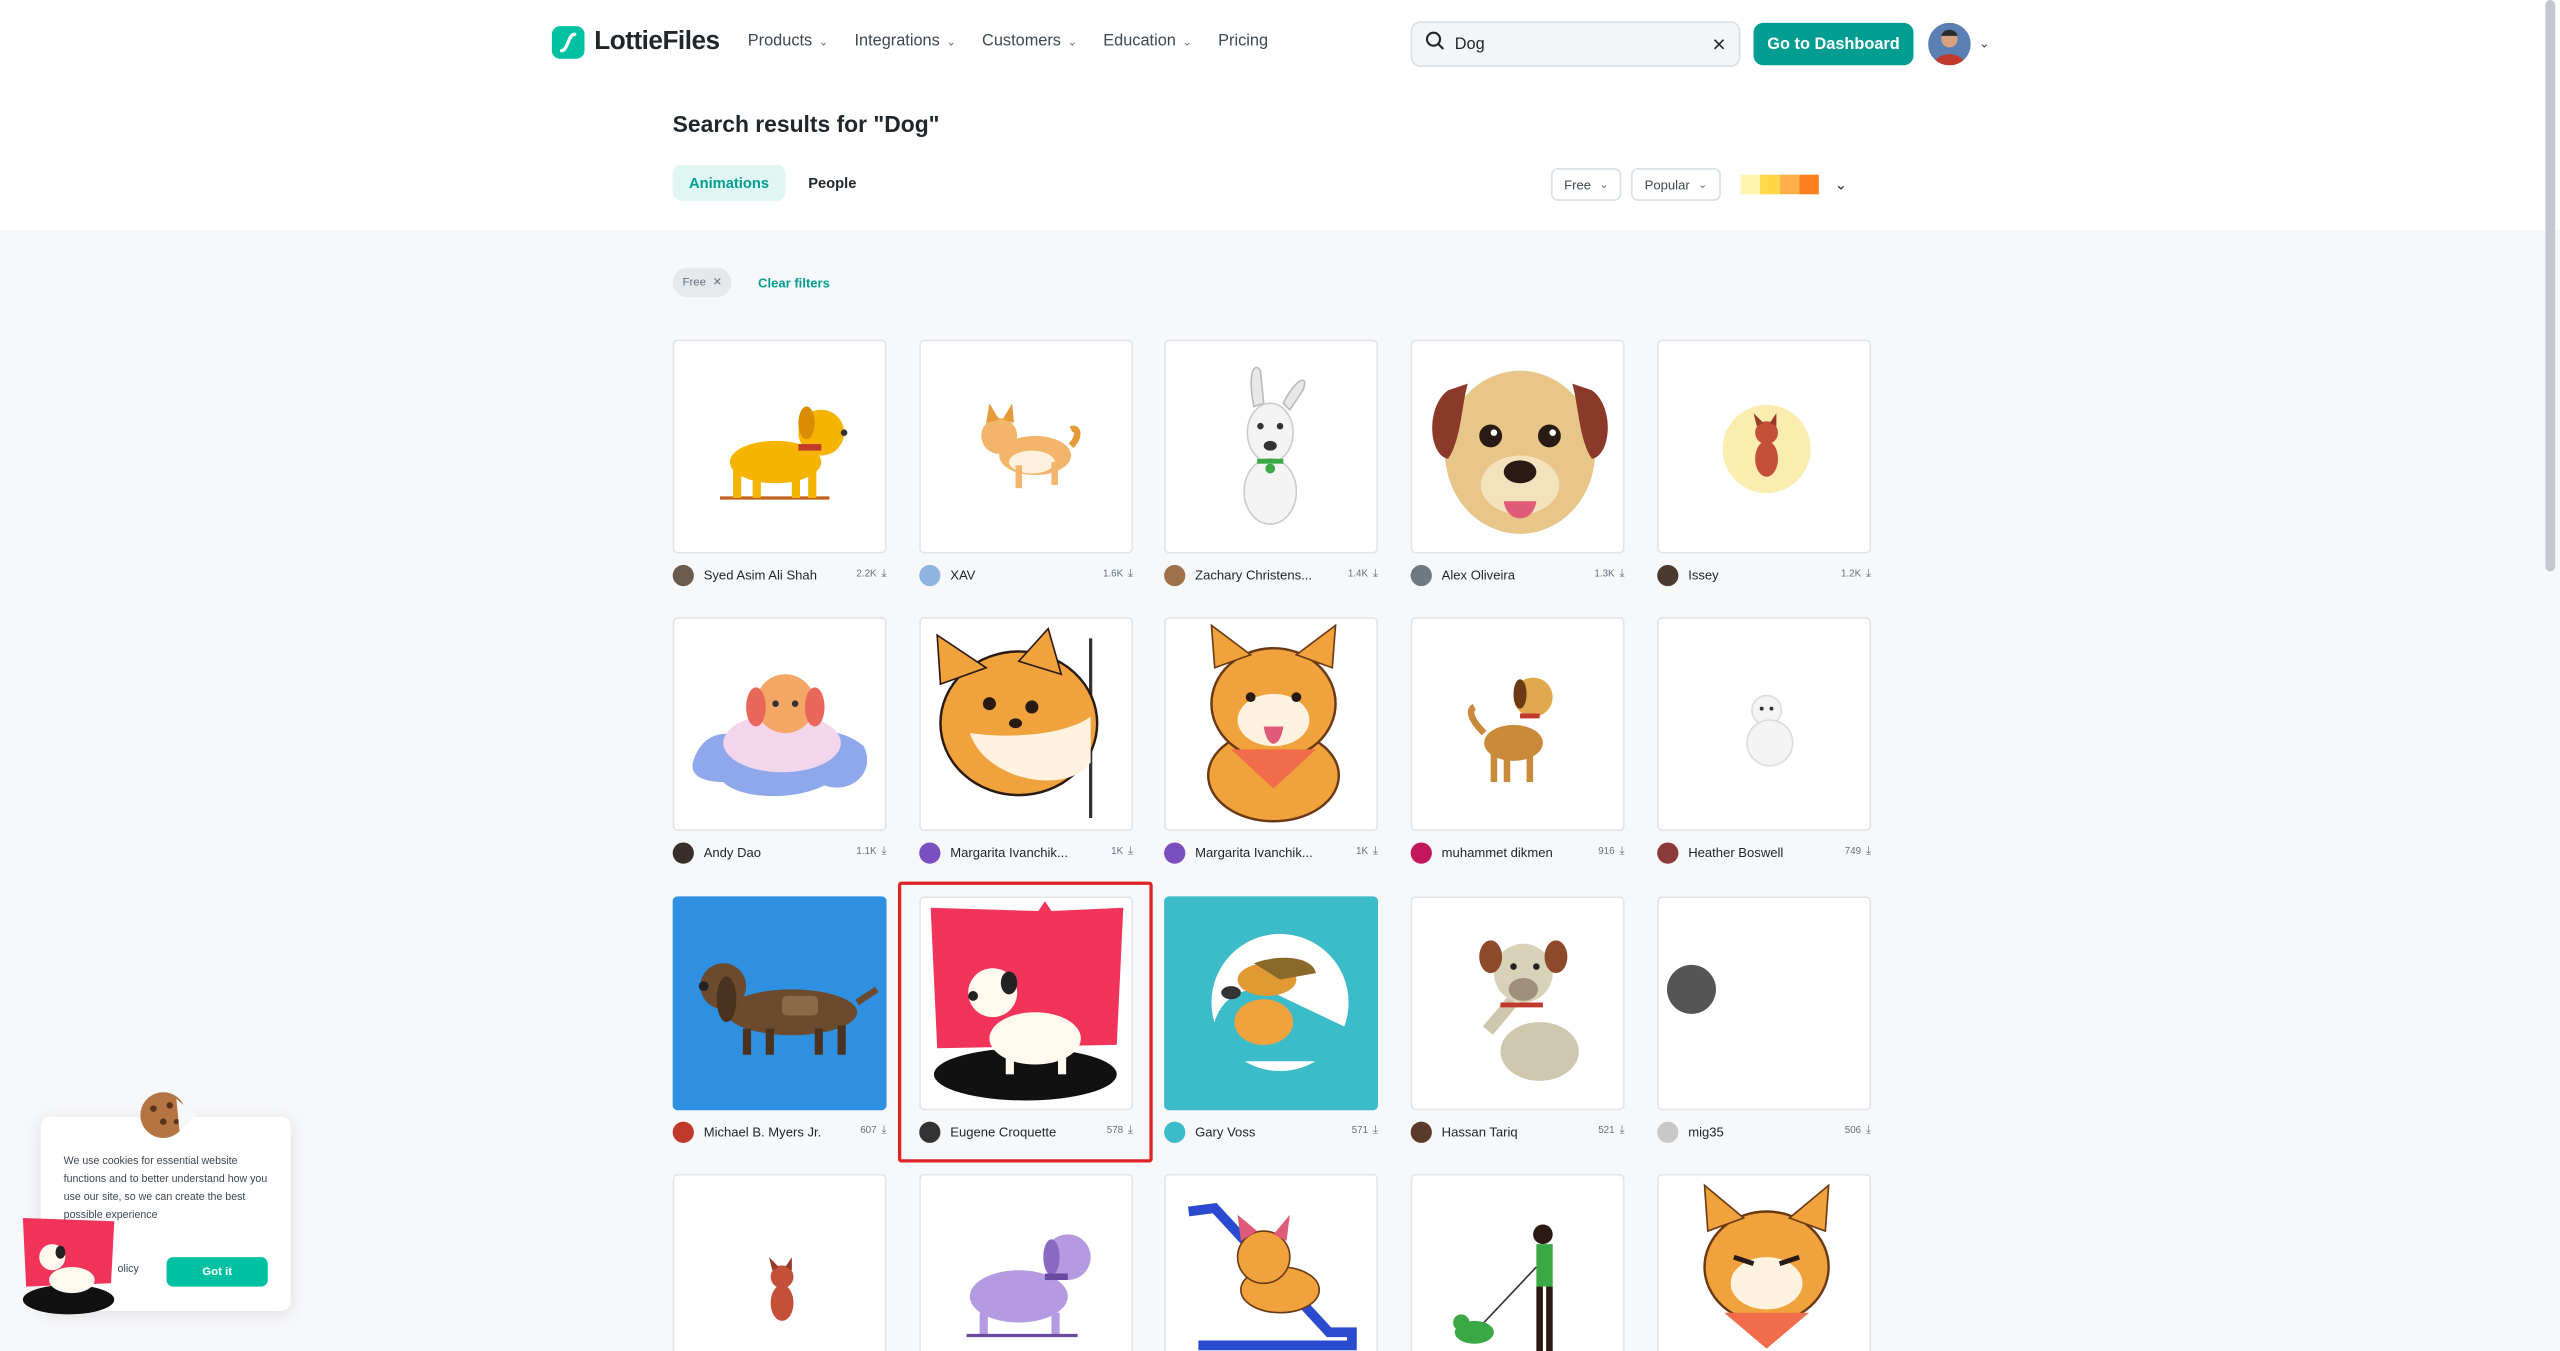 This screenshot has height=1351, width=2560. I want to click on animation-card: Alex Oliveira 1.3K ⤓, so click(1517, 463).